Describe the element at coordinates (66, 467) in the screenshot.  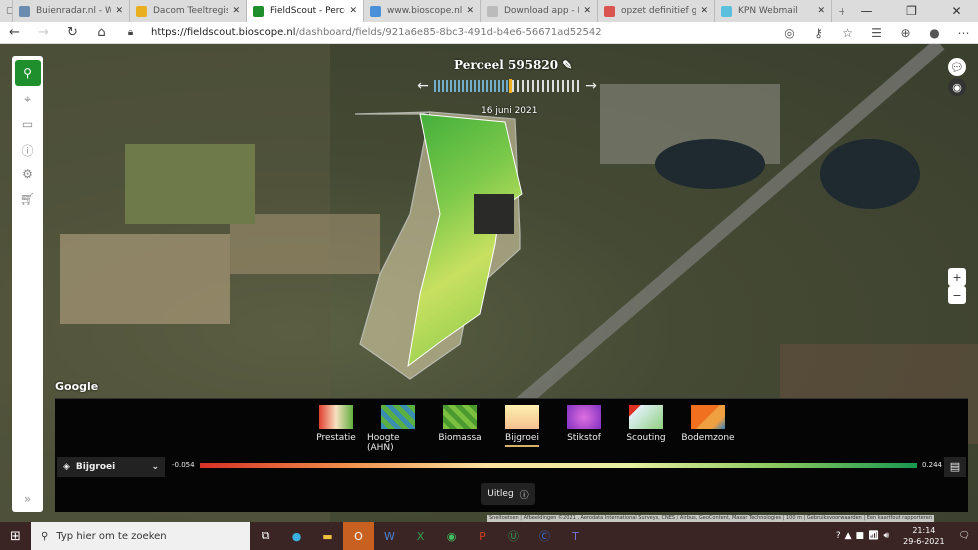
I see `layers-icon: ◈` at that location.